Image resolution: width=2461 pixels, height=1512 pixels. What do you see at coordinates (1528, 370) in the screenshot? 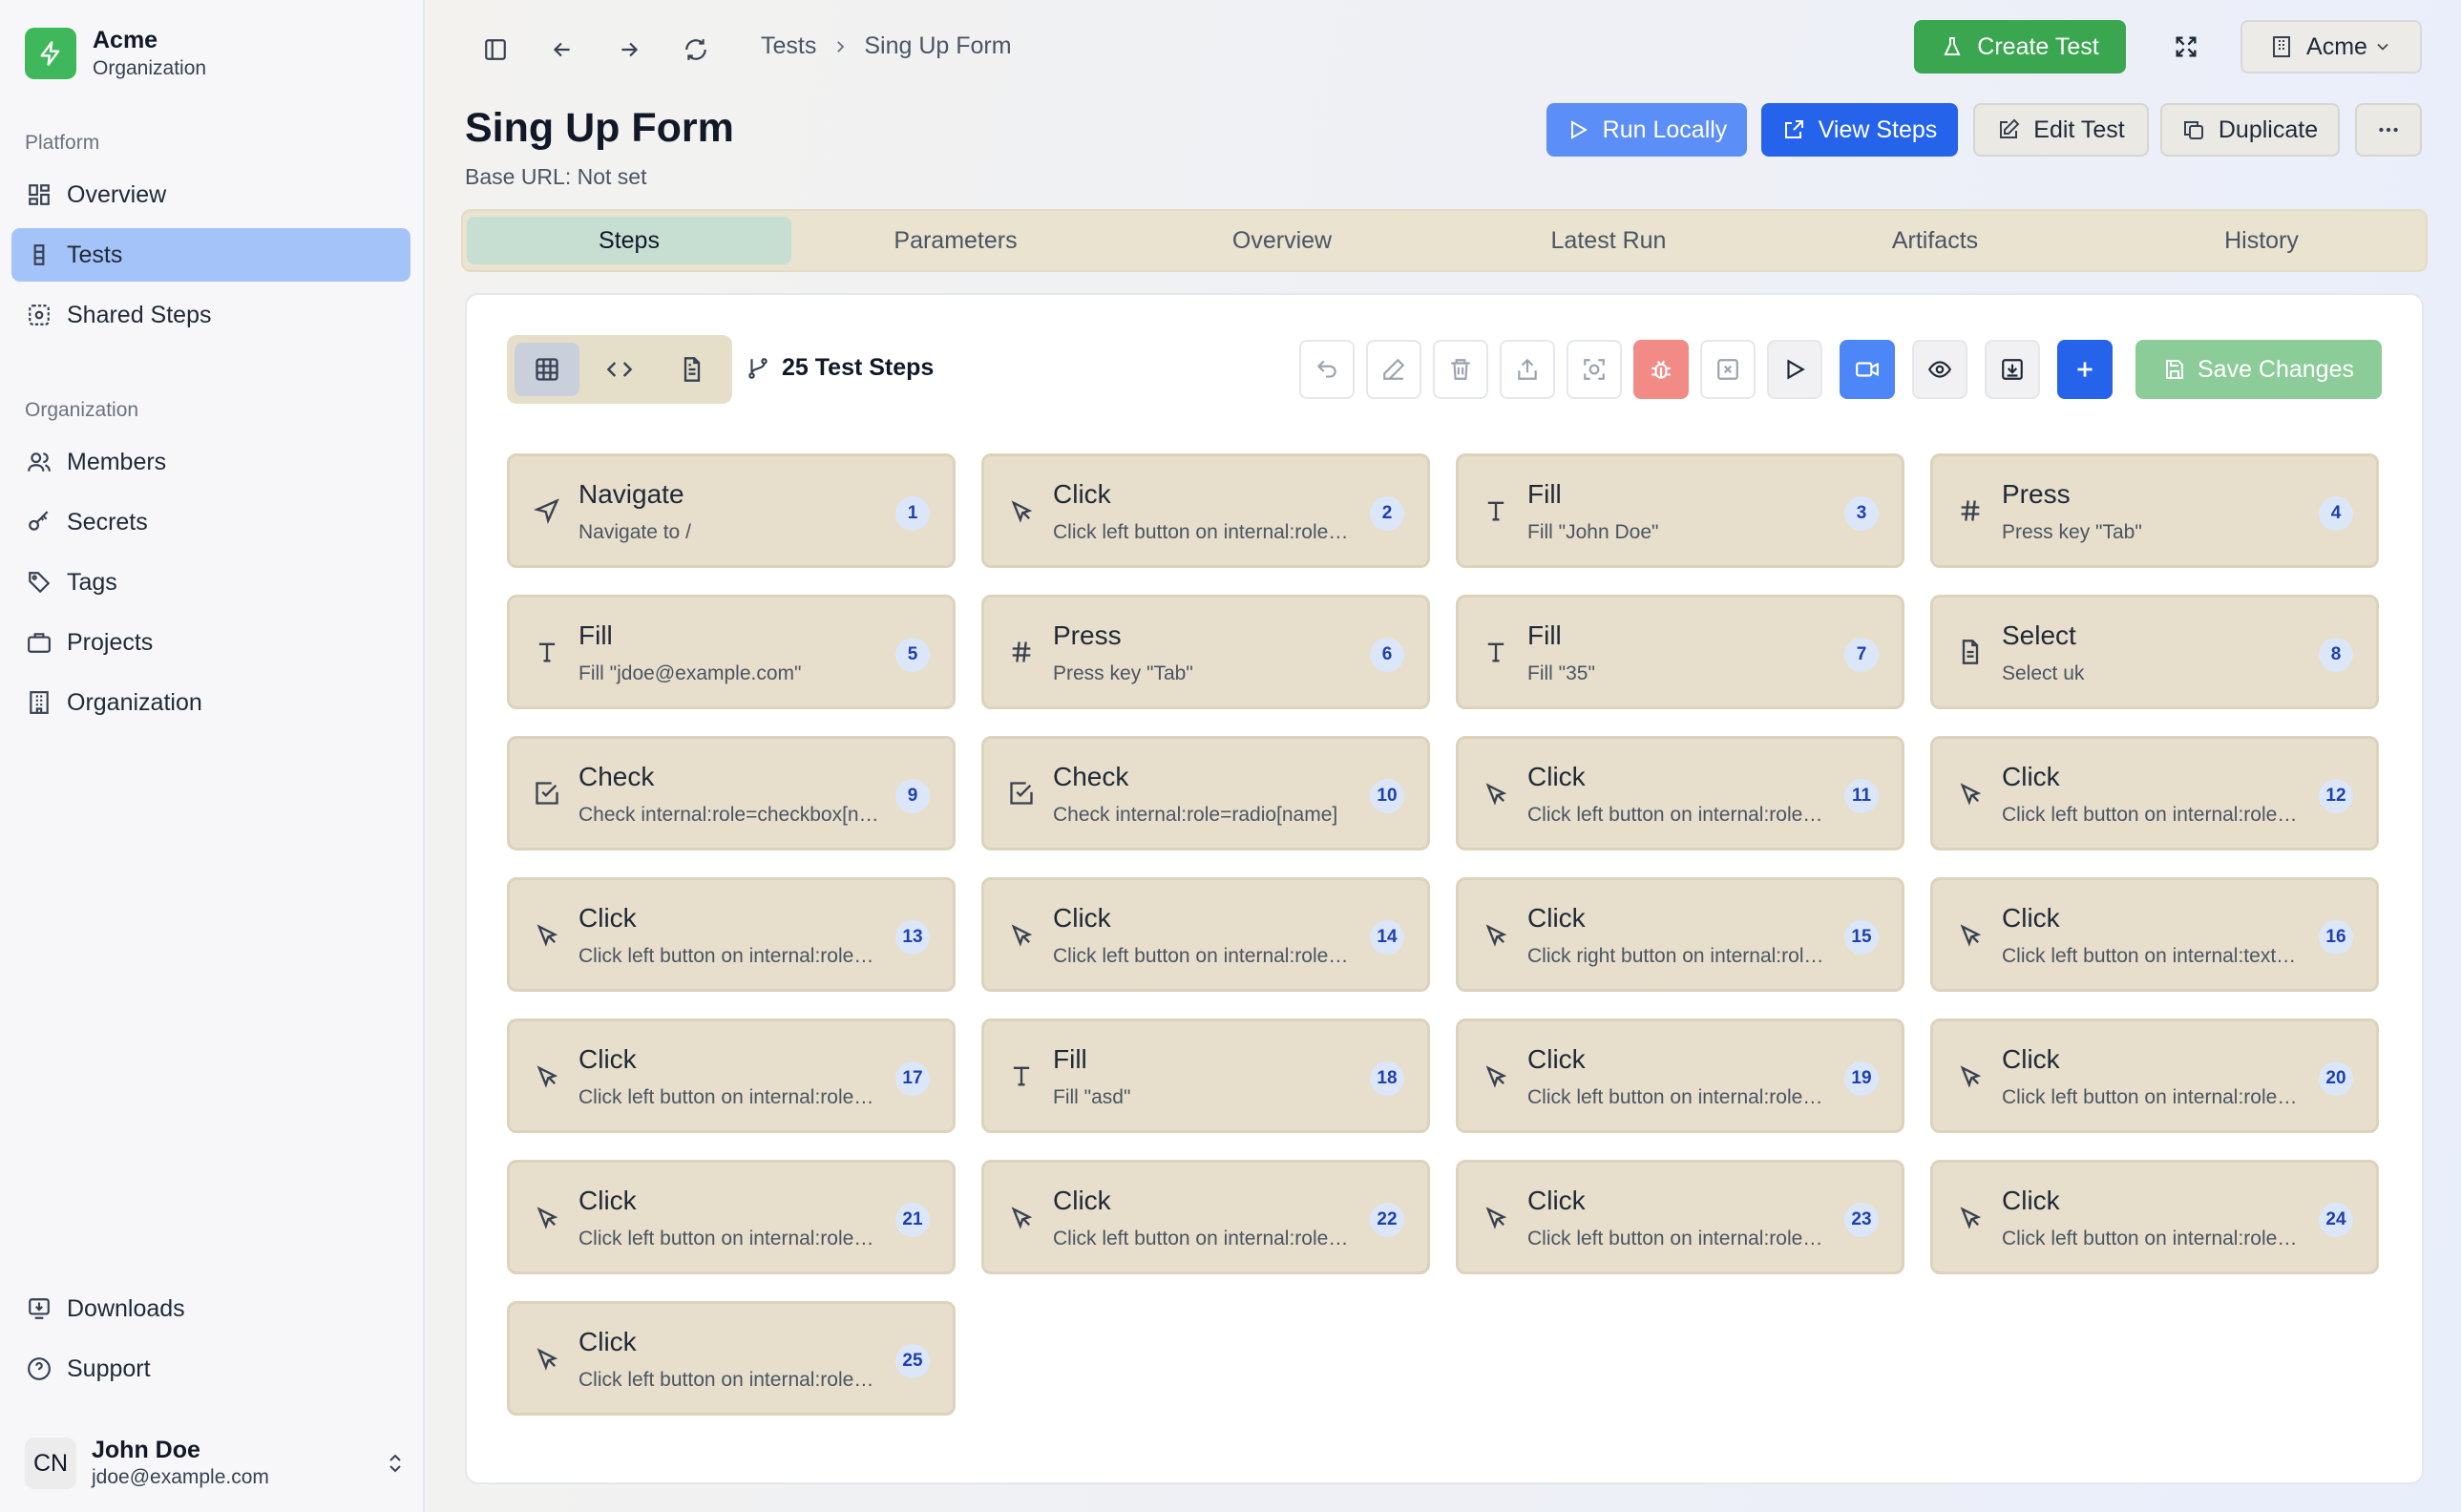
I see `share-step-button` at bounding box center [1528, 370].